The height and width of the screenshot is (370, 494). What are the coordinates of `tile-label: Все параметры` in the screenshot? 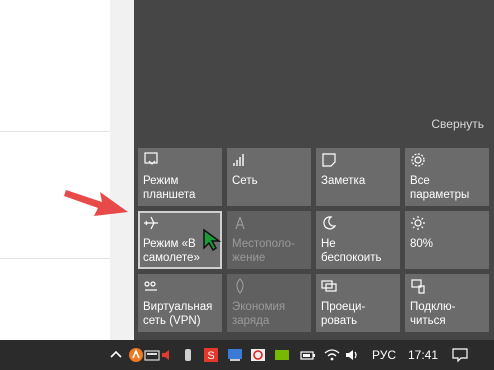 It's located at (440, 188).